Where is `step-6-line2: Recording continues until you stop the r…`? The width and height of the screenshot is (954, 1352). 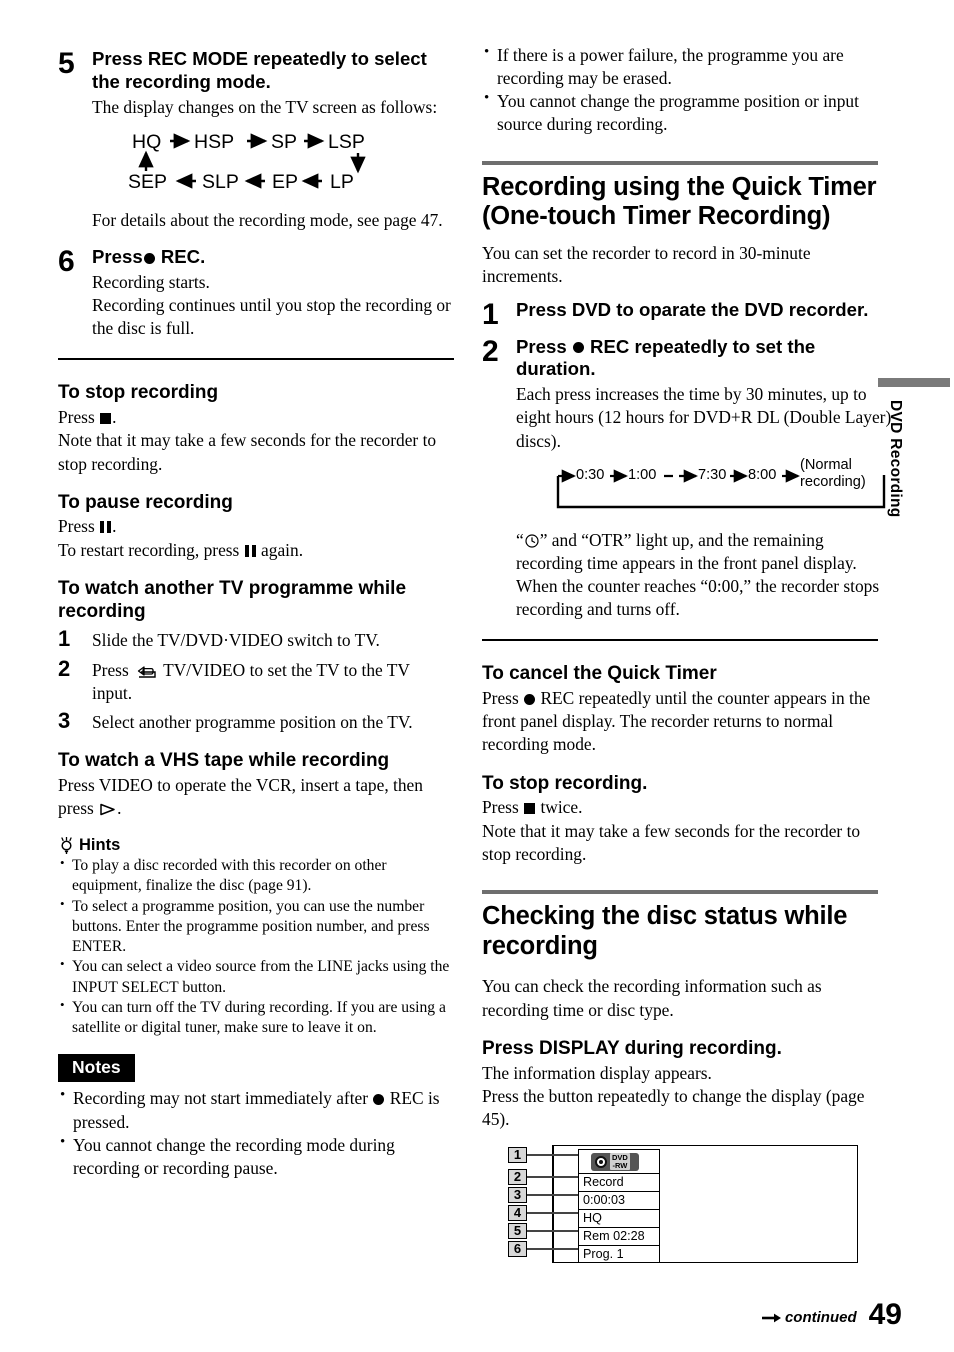
step-6-line2: Recording continues until you stop the r… is located at coordinates (271, 317).